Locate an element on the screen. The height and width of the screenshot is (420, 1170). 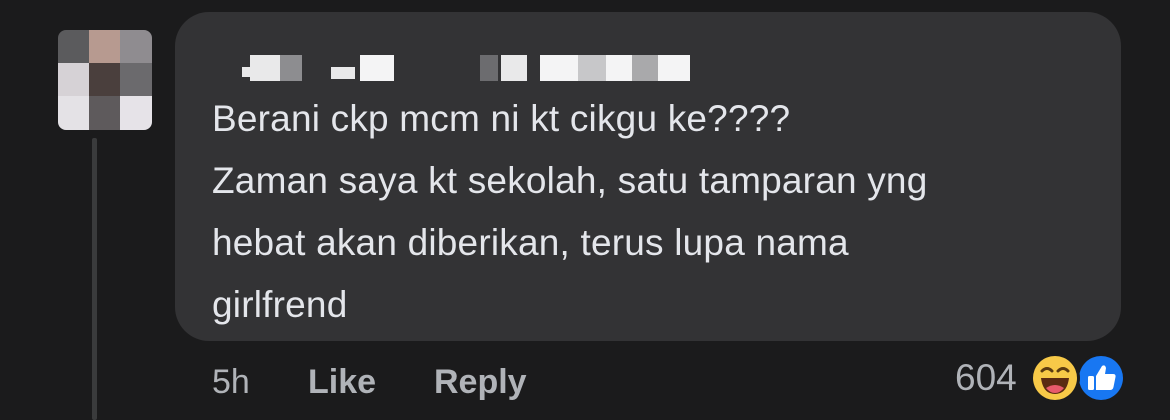
comment-line: girlfrend is located at coordinates (280, 304).